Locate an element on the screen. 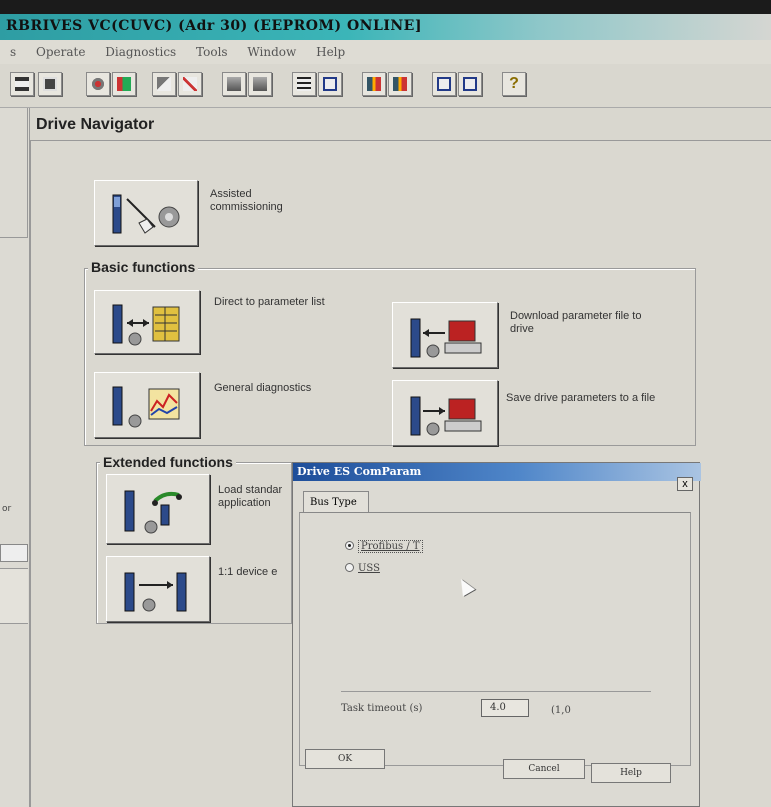  timeout-range: (1,0 is located at coordinates (561, 710).